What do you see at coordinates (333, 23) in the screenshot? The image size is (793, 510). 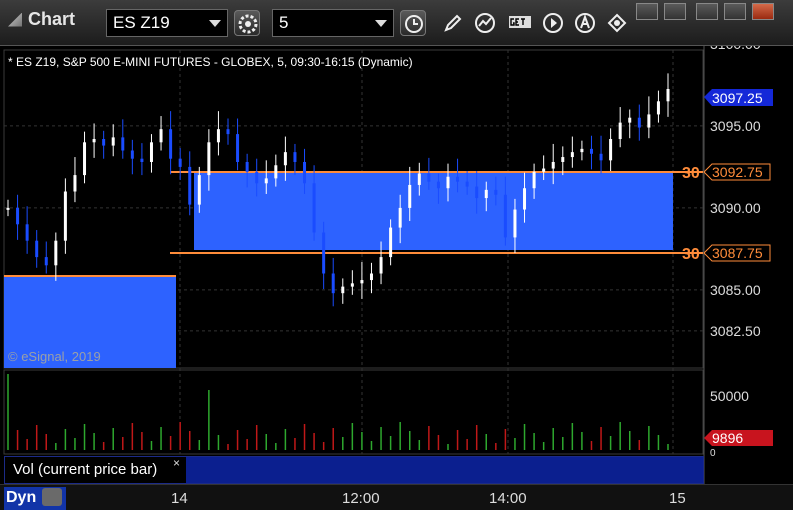 I see `interval-combo: 5` at bounding box center [333, 23].